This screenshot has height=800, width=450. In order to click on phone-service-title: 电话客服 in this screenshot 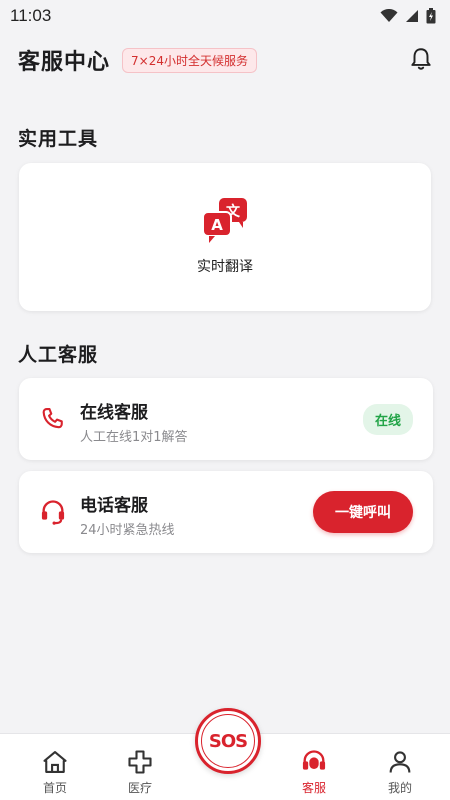, I will do `click(114, 506)`.